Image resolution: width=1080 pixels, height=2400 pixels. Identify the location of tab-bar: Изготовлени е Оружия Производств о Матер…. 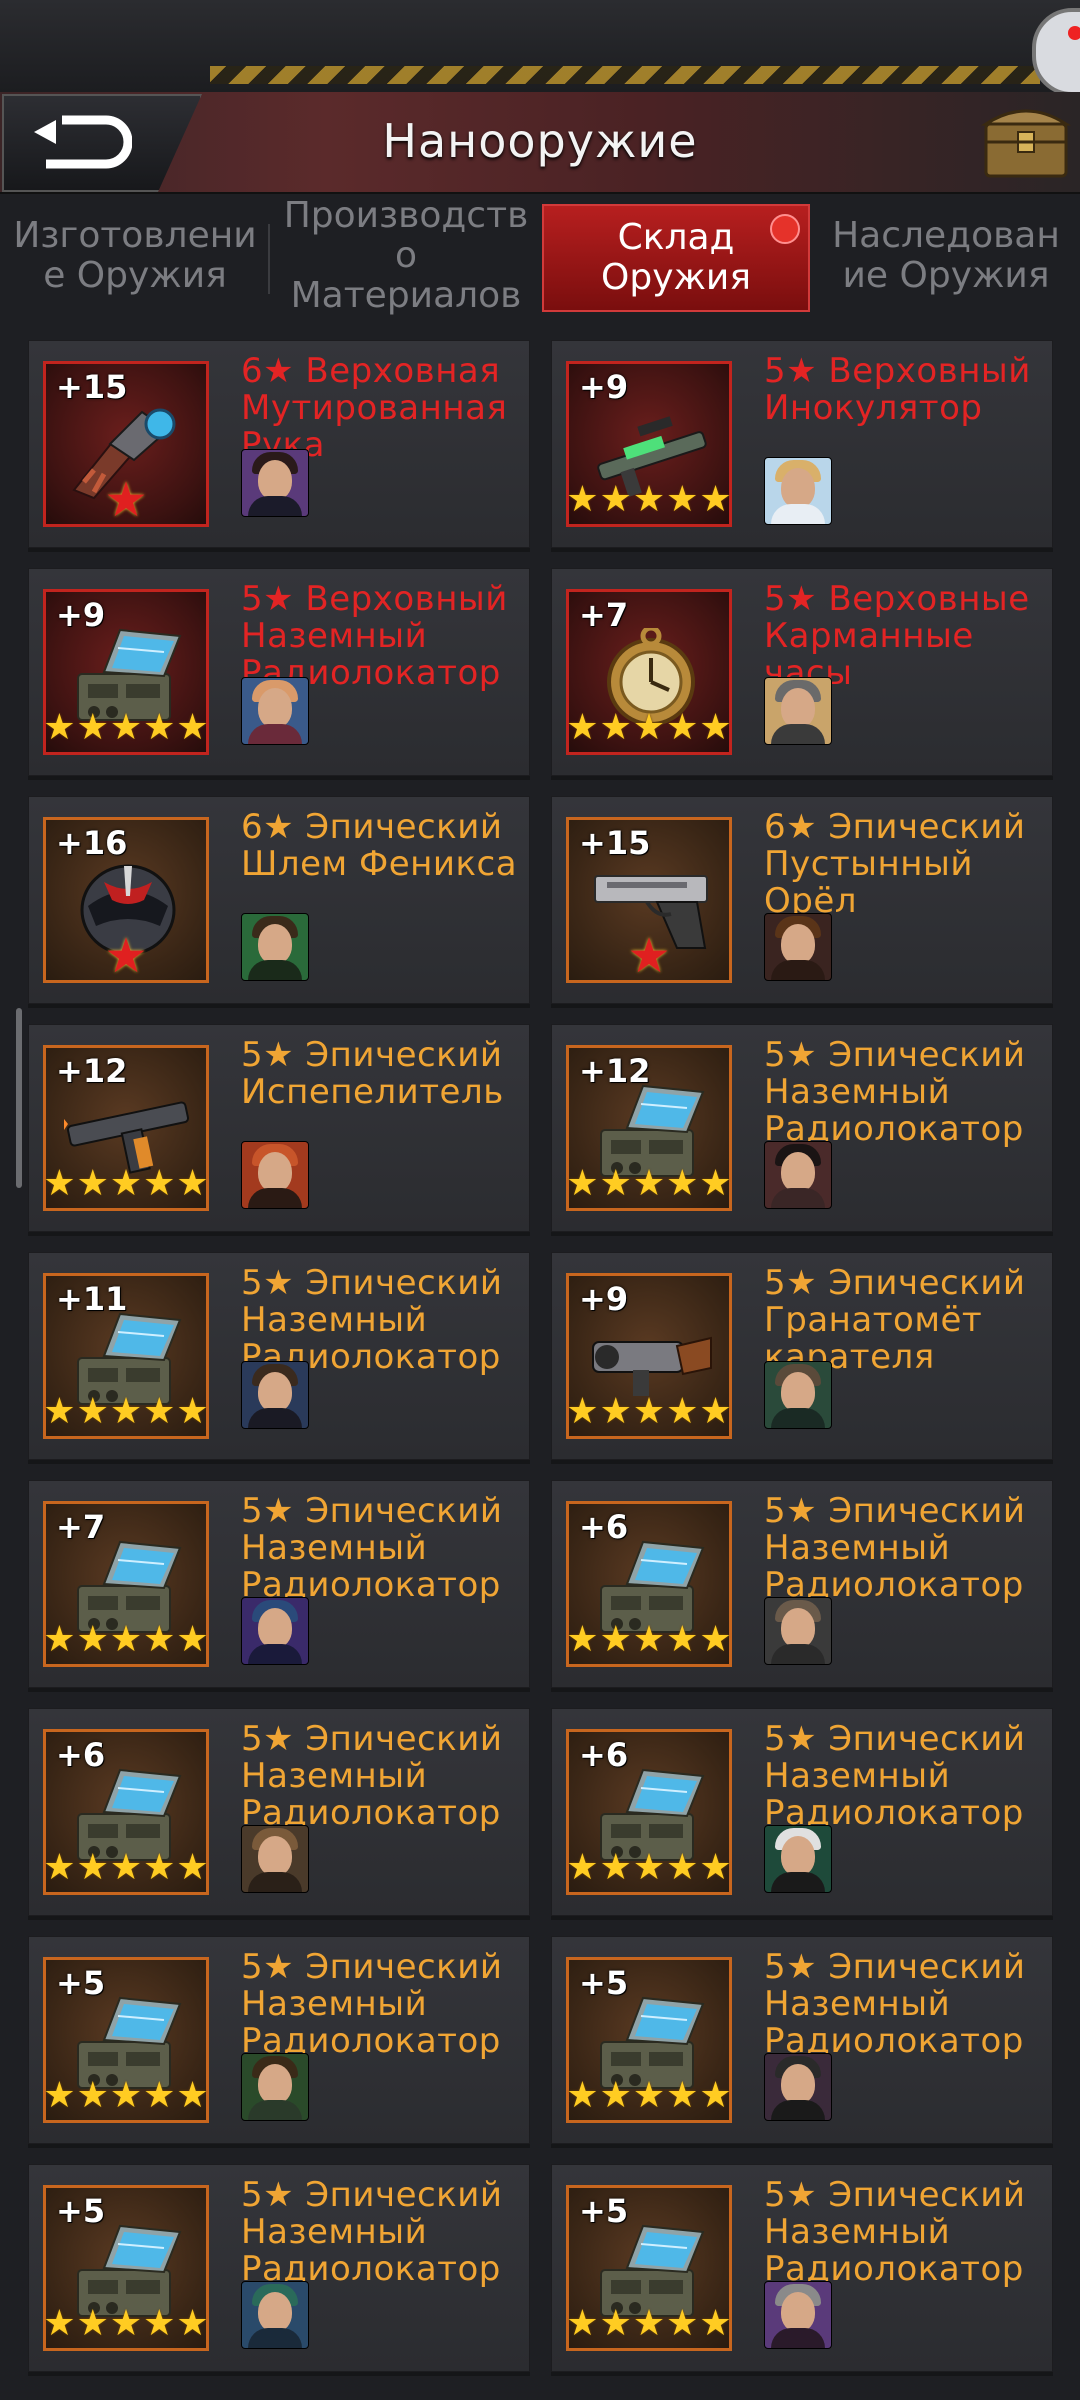
(540, 256).